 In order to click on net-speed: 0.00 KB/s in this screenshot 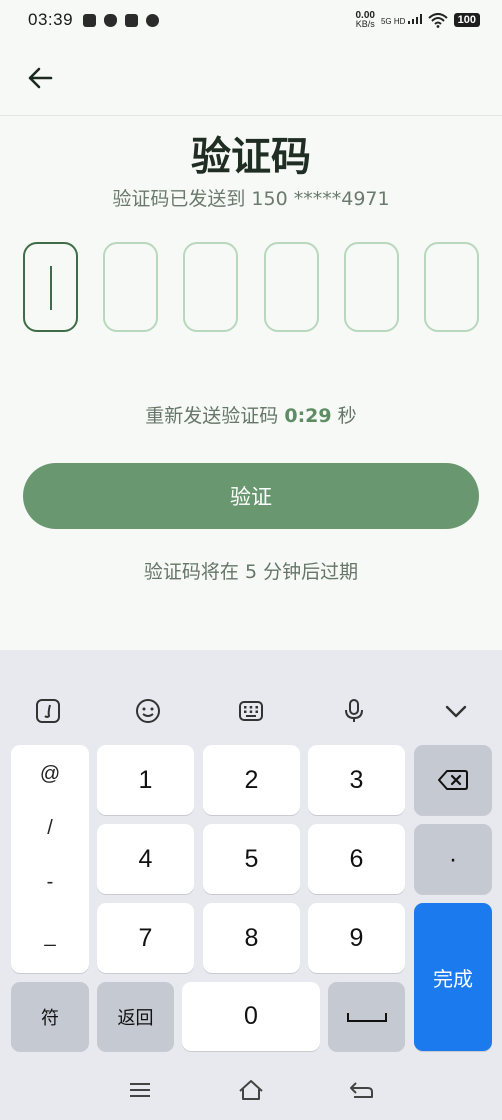, I will do `click(365, 19)`.